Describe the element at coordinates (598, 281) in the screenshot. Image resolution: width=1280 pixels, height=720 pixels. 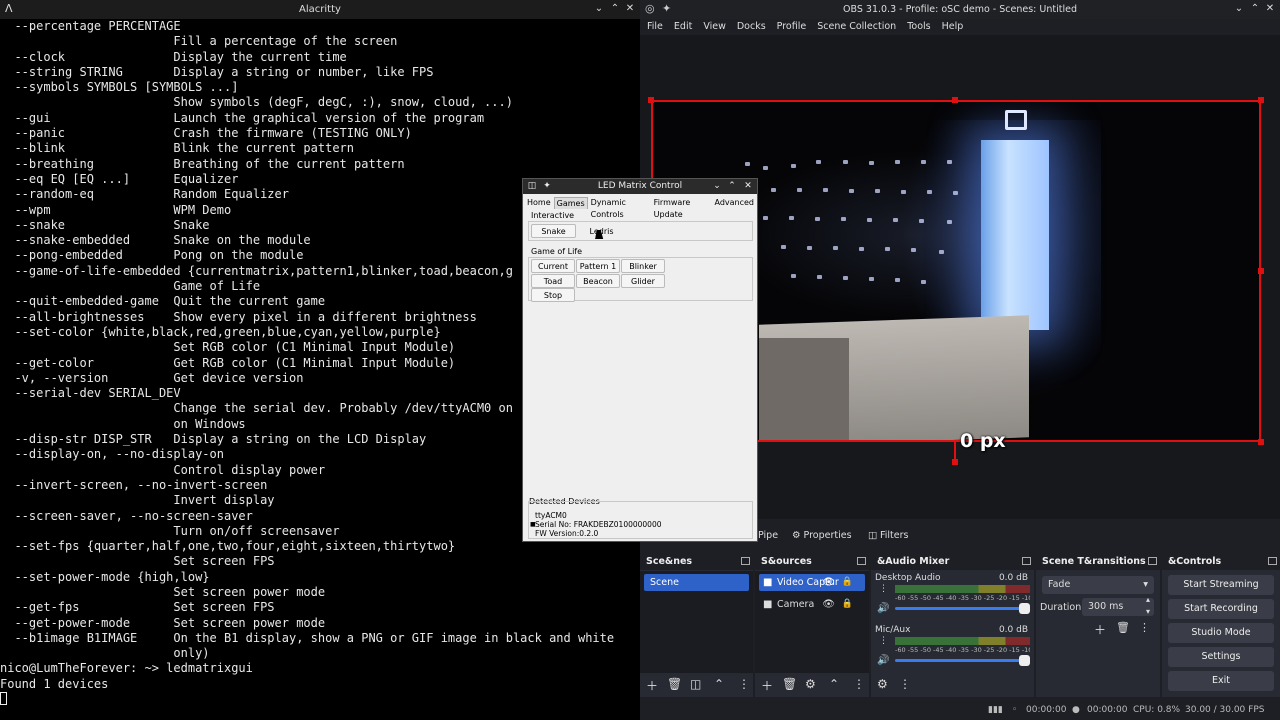
I see `gol-beacon-button: Beacon` at that location.